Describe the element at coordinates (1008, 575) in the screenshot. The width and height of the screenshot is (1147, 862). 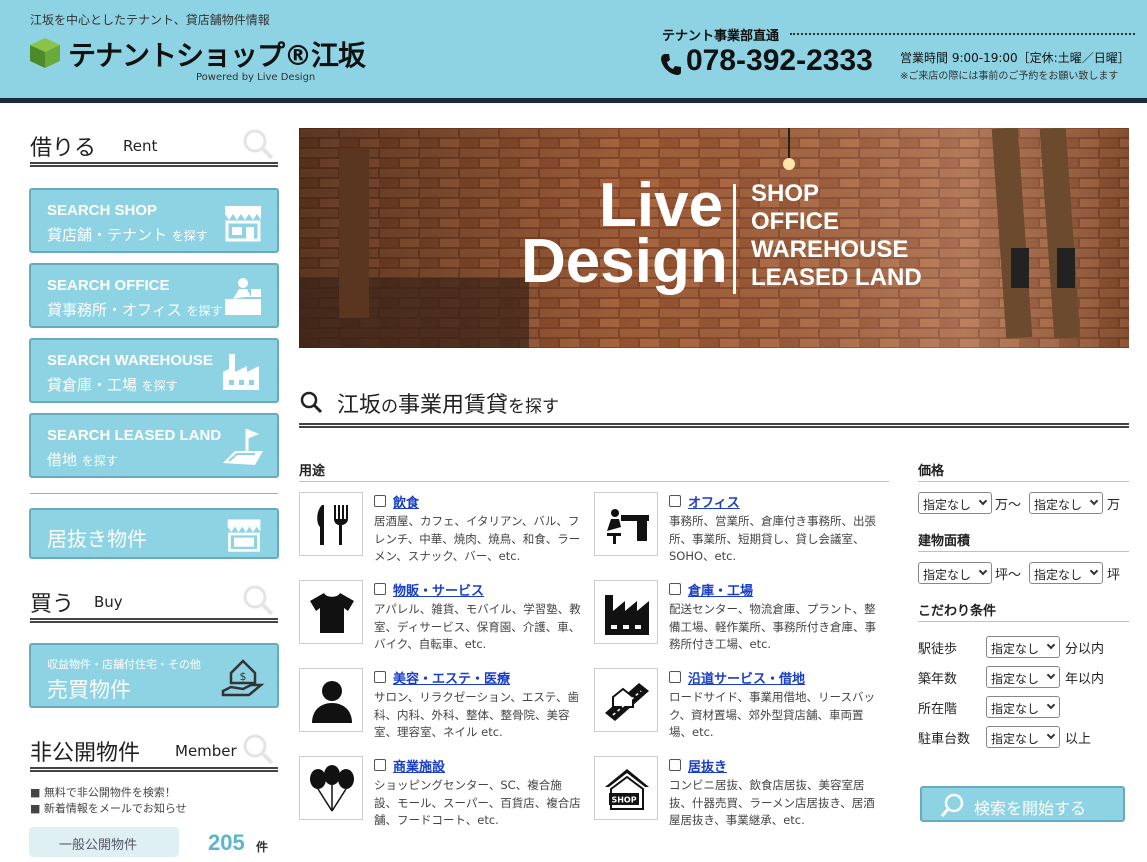
I see `area-unit-min: 坪〜` at that location.